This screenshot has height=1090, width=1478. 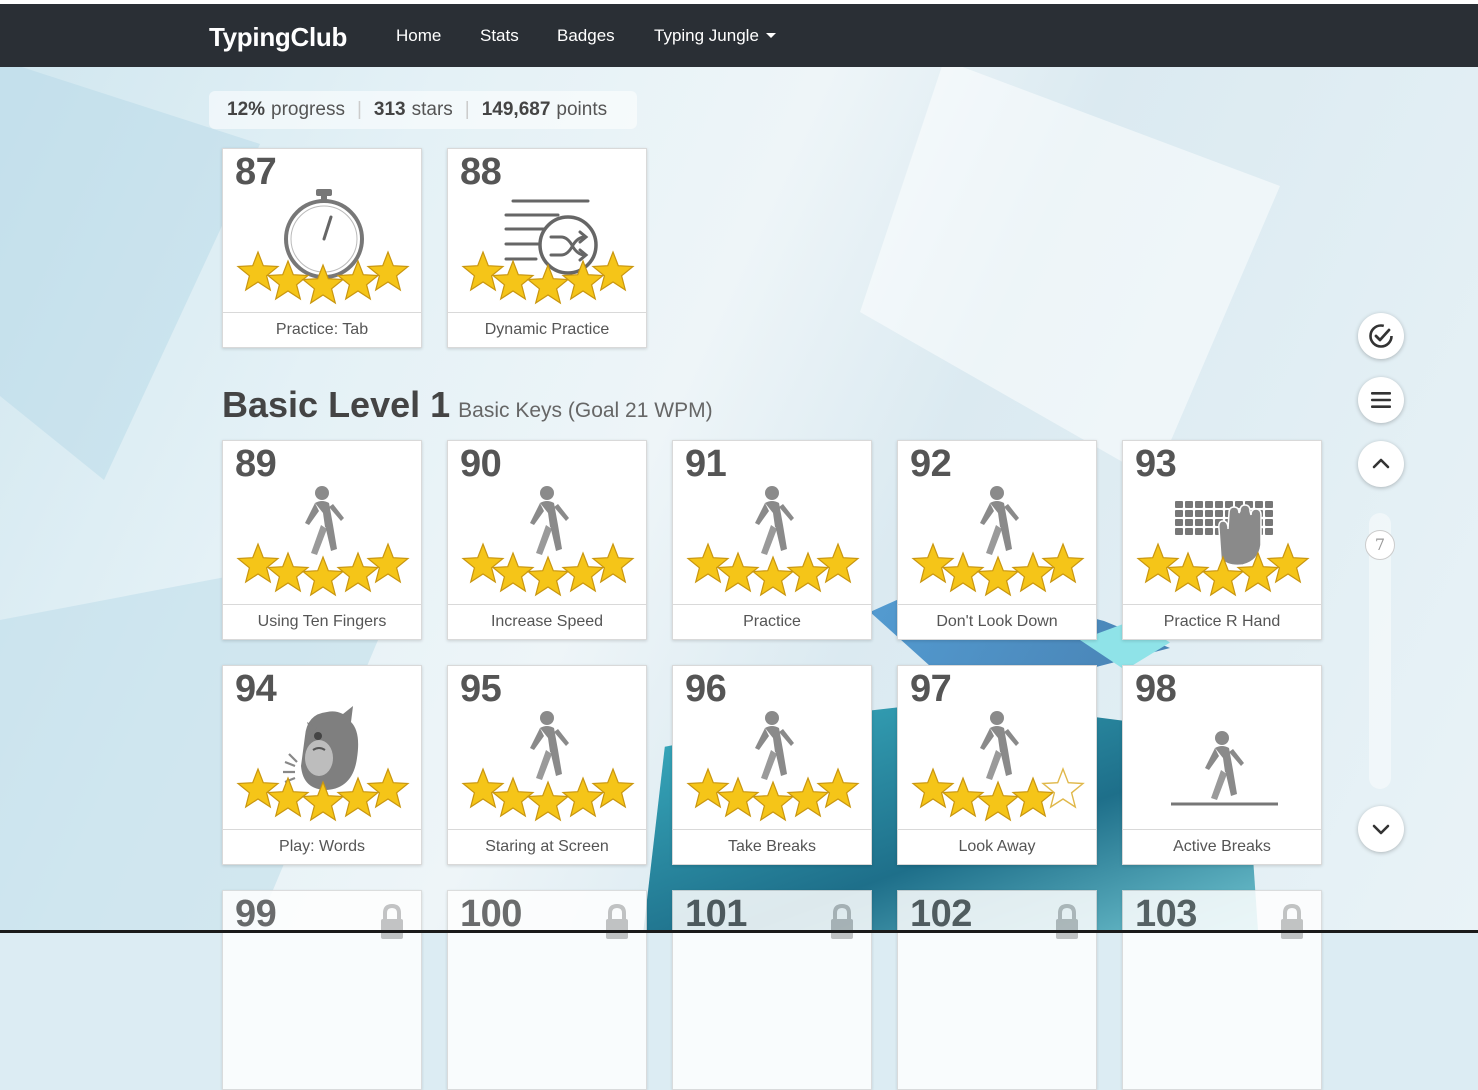 I want to click on chevron-up-icon, so click(x=1381, y=463).